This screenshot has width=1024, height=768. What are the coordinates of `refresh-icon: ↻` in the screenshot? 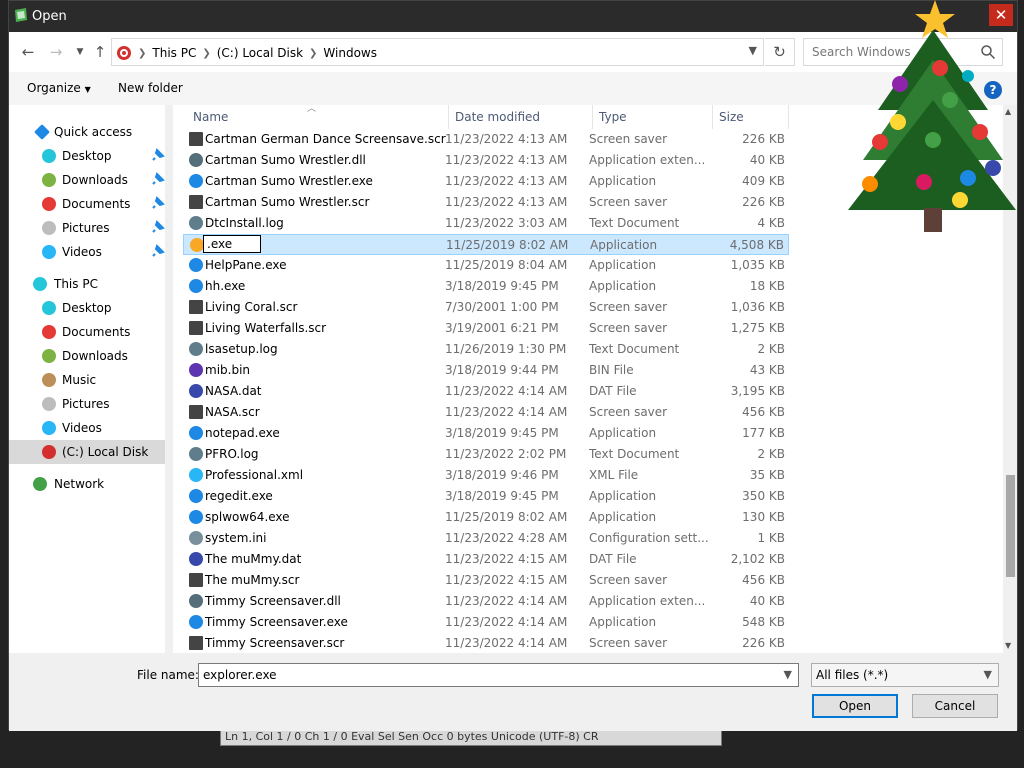 It's located at (779, 52).